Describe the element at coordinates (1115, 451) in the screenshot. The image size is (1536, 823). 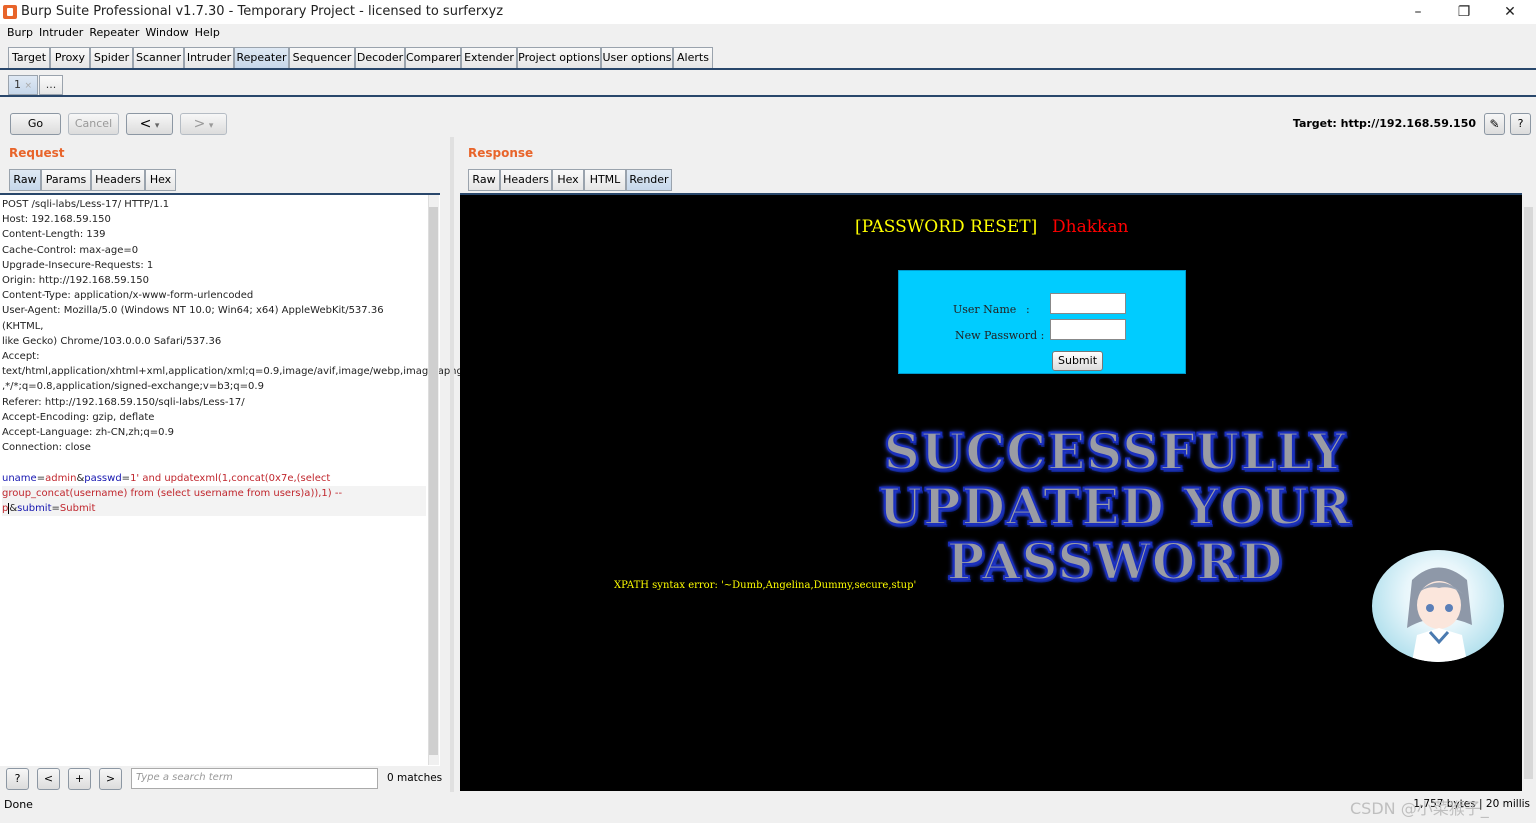
I see `success-line: SUCCESSFULLY` at that location.